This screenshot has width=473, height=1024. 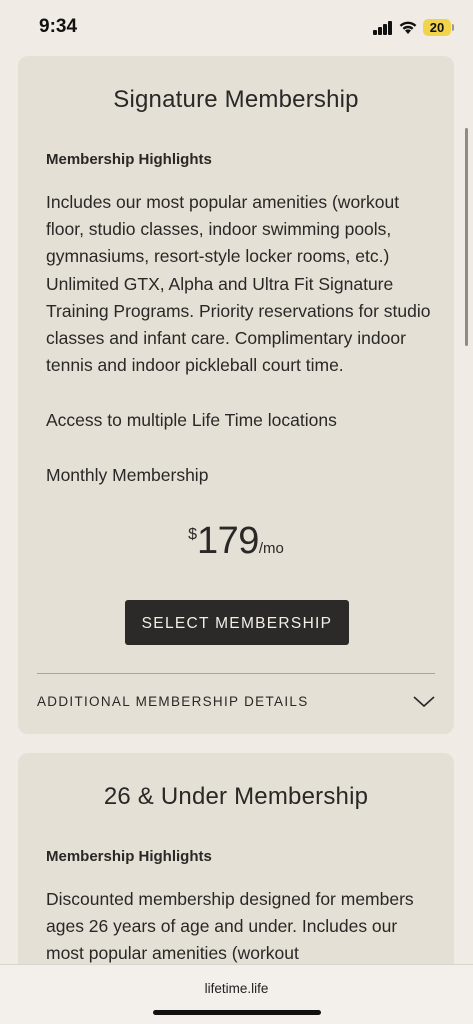 I want to click on battery-icon: 20, so click(x=437, y=27).